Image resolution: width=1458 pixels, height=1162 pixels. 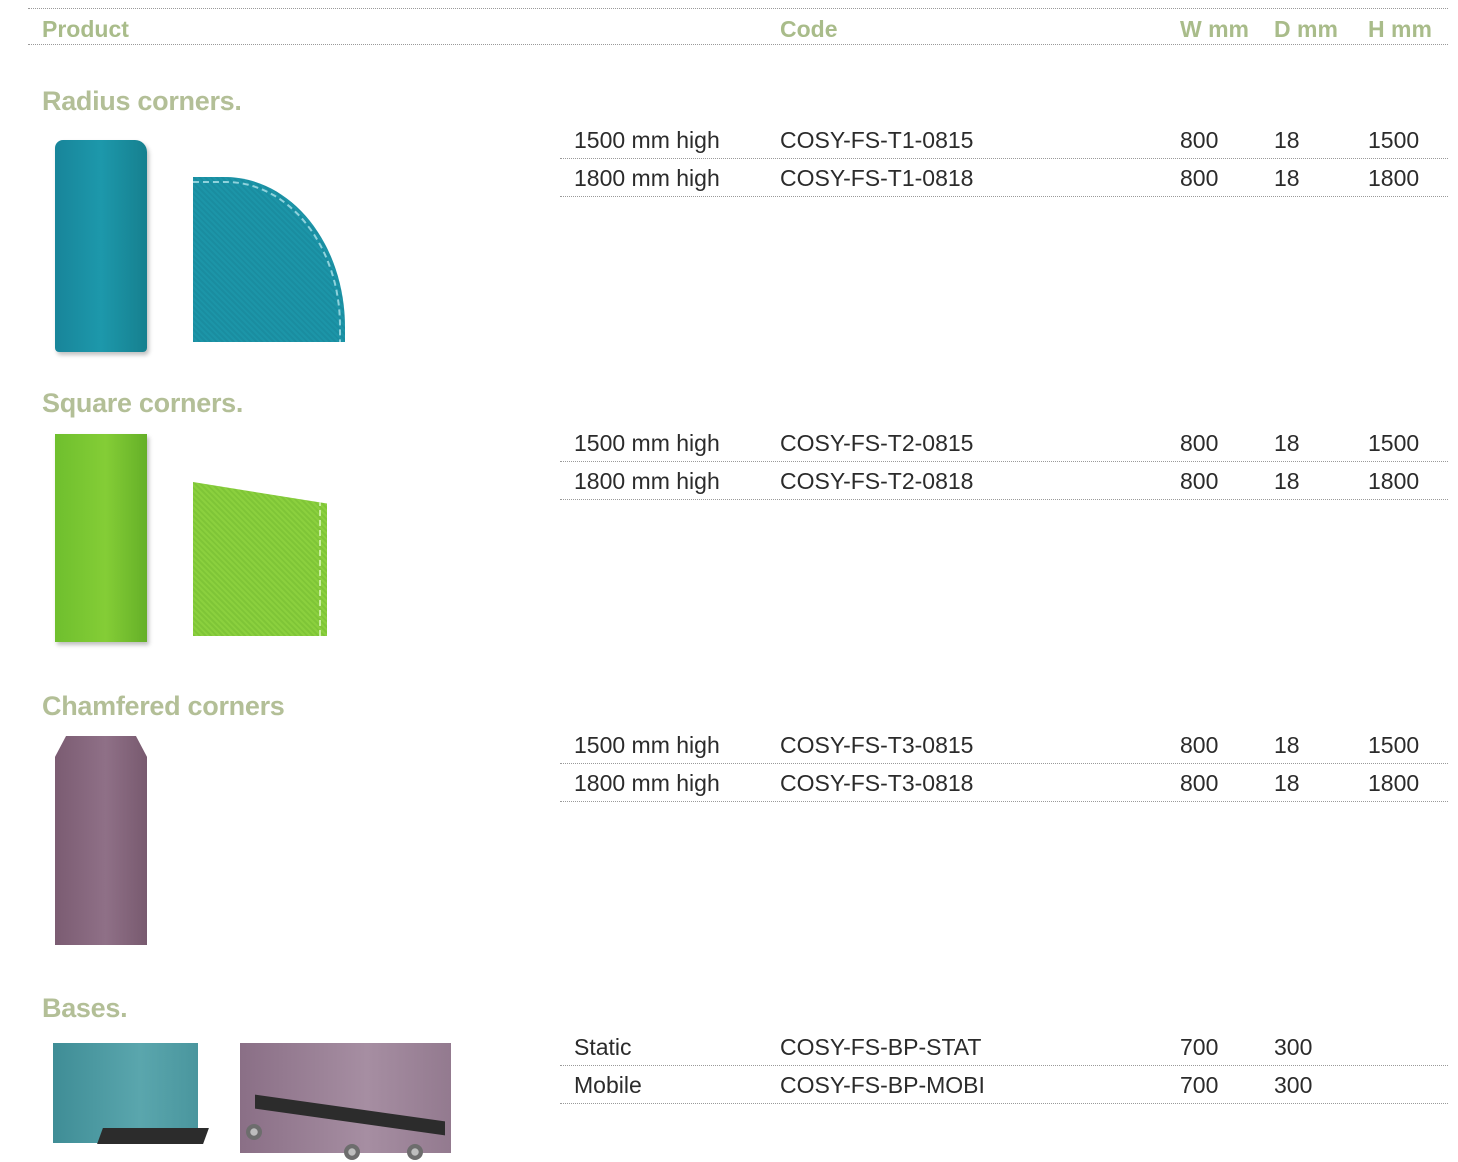 I want to click on section-title-square: Square corners., so click(x=143, y=403).